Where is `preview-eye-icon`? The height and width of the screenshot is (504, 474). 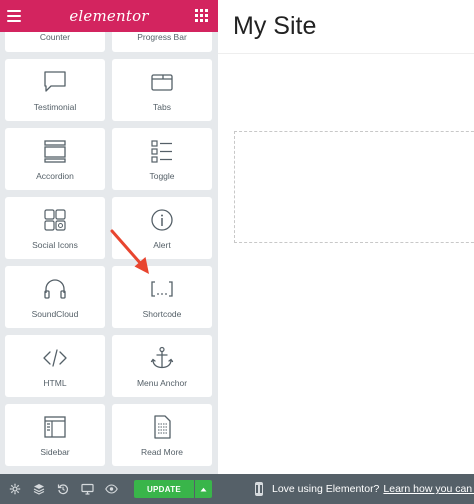
preview-eye-icon is located at coordinates (111, 489).